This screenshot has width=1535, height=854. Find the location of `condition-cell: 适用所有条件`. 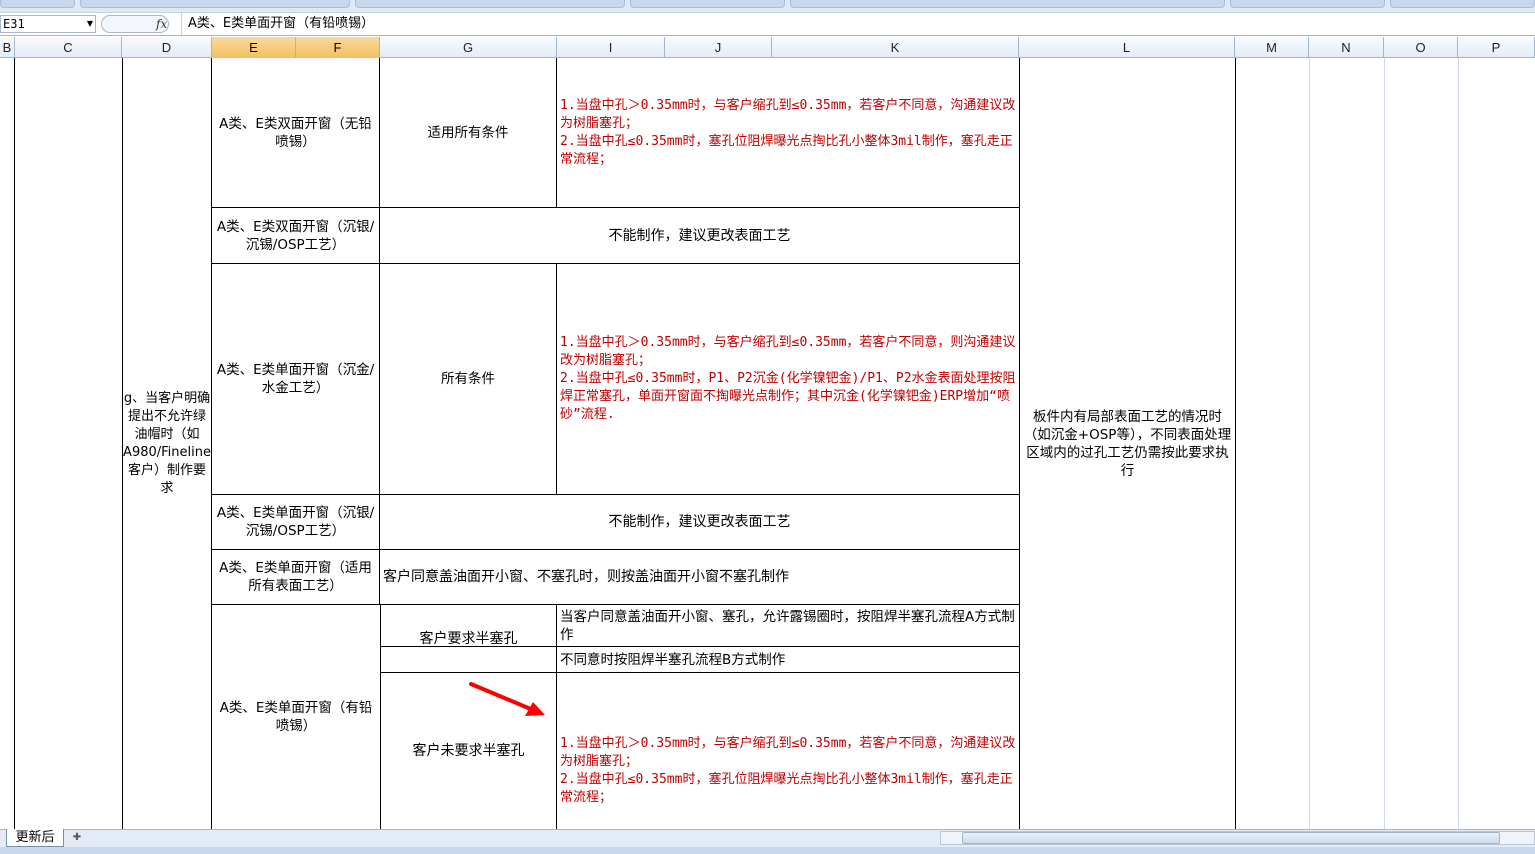

condition-cell: 适用所有条件 is located at coordinates (468, 132).